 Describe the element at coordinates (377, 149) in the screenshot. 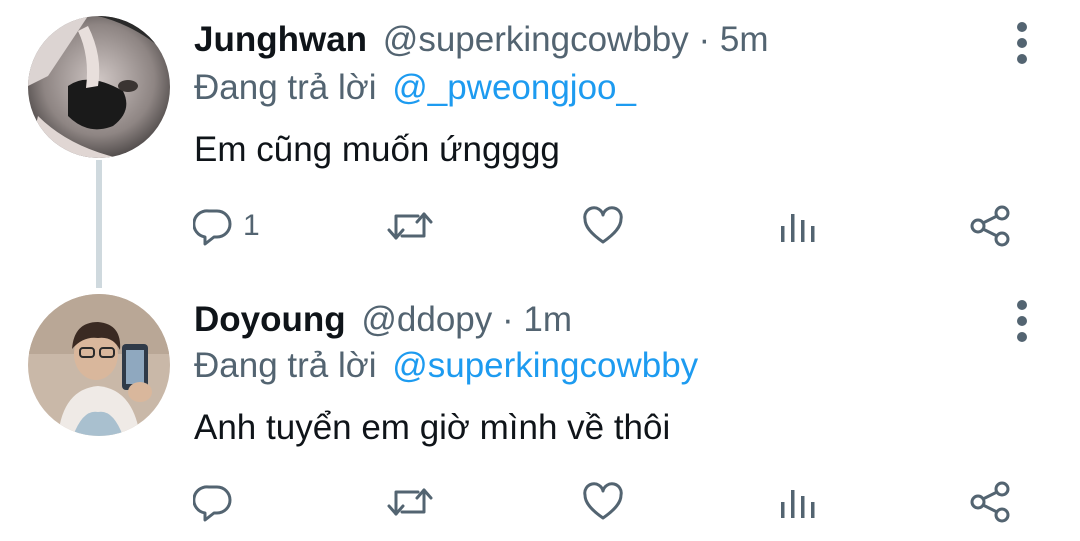

I see `tweet-text: Em cũng muốn ứngggg` at that location.